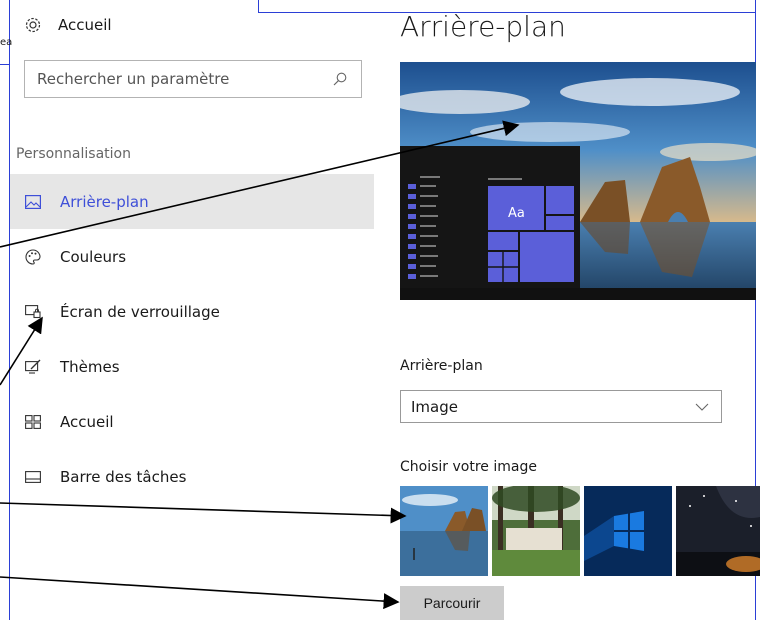 The width and height of the screenshot is (760, 620). Describe the element at coordinates (468, 467) in the screenshot. I see `choose-image-label: Choisir votre image` at that location.